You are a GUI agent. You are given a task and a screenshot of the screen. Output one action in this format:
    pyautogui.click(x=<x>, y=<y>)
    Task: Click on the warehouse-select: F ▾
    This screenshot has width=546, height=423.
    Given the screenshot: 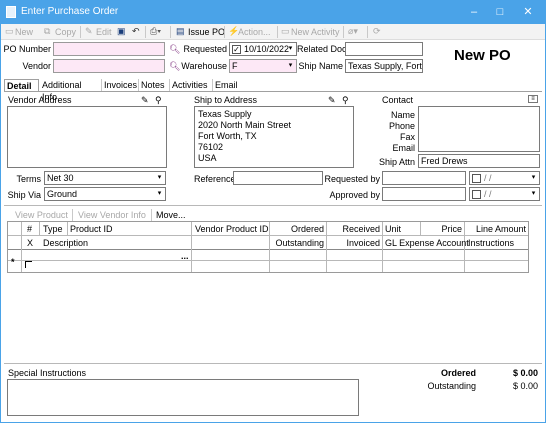 What is the action you would take?
    pyautogui.click(x=263, y=66)
    